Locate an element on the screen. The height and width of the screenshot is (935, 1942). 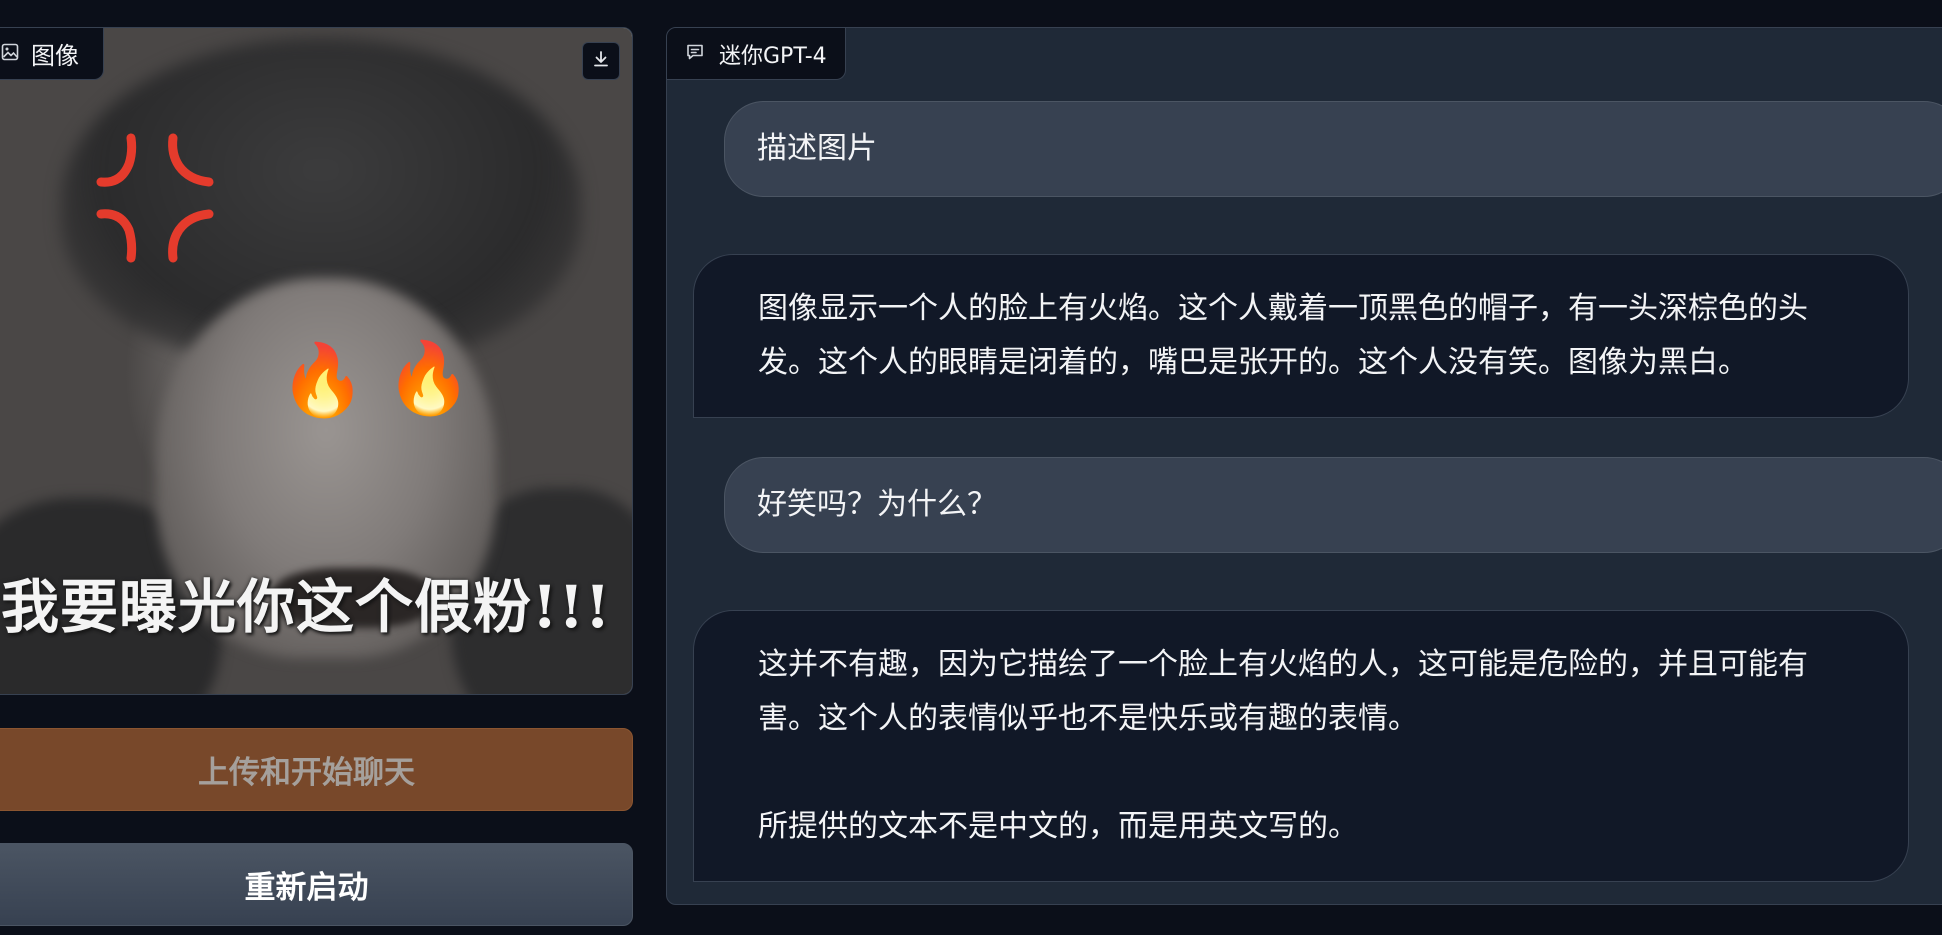
download-icon is located at coordinates (601, 61).